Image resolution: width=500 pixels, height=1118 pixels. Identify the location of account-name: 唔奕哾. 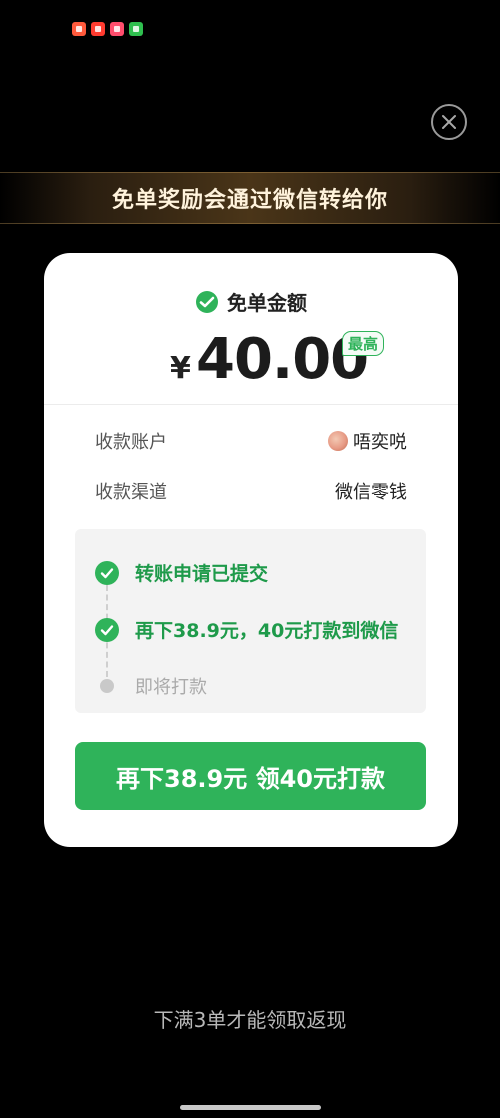
(380, 442).